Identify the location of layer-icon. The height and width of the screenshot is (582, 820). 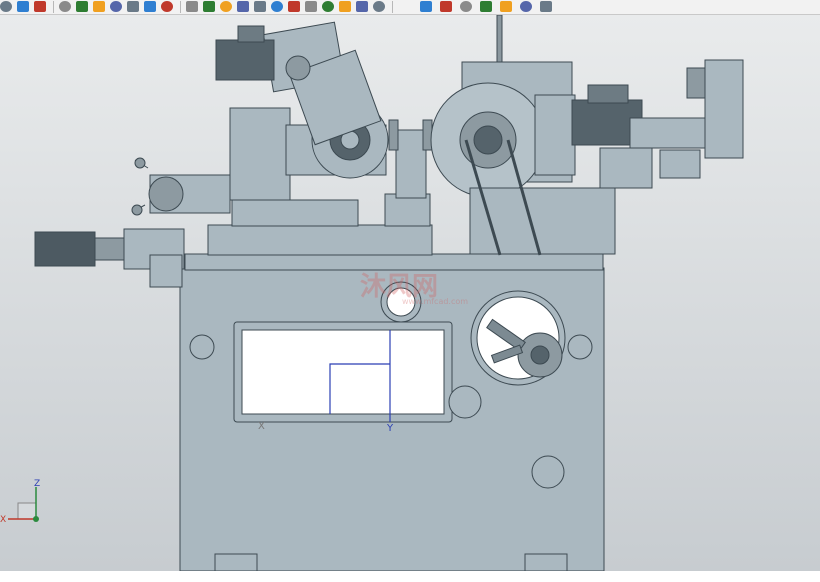
(446, 6).